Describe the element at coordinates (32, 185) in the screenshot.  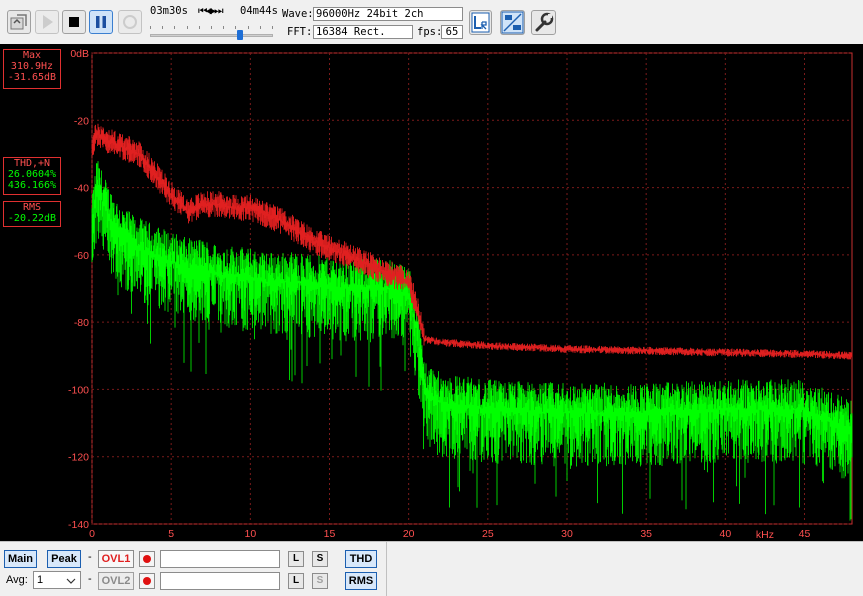
I see `thdn-value: 436.166%` at that location.